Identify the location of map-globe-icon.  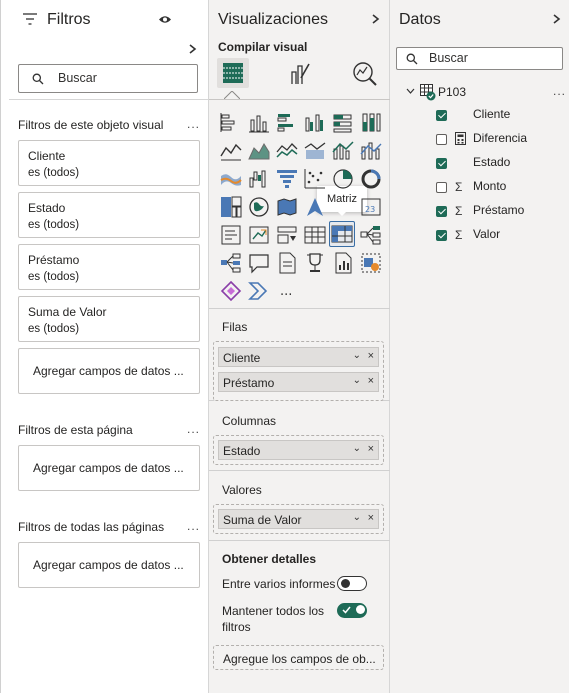
(259, 207).